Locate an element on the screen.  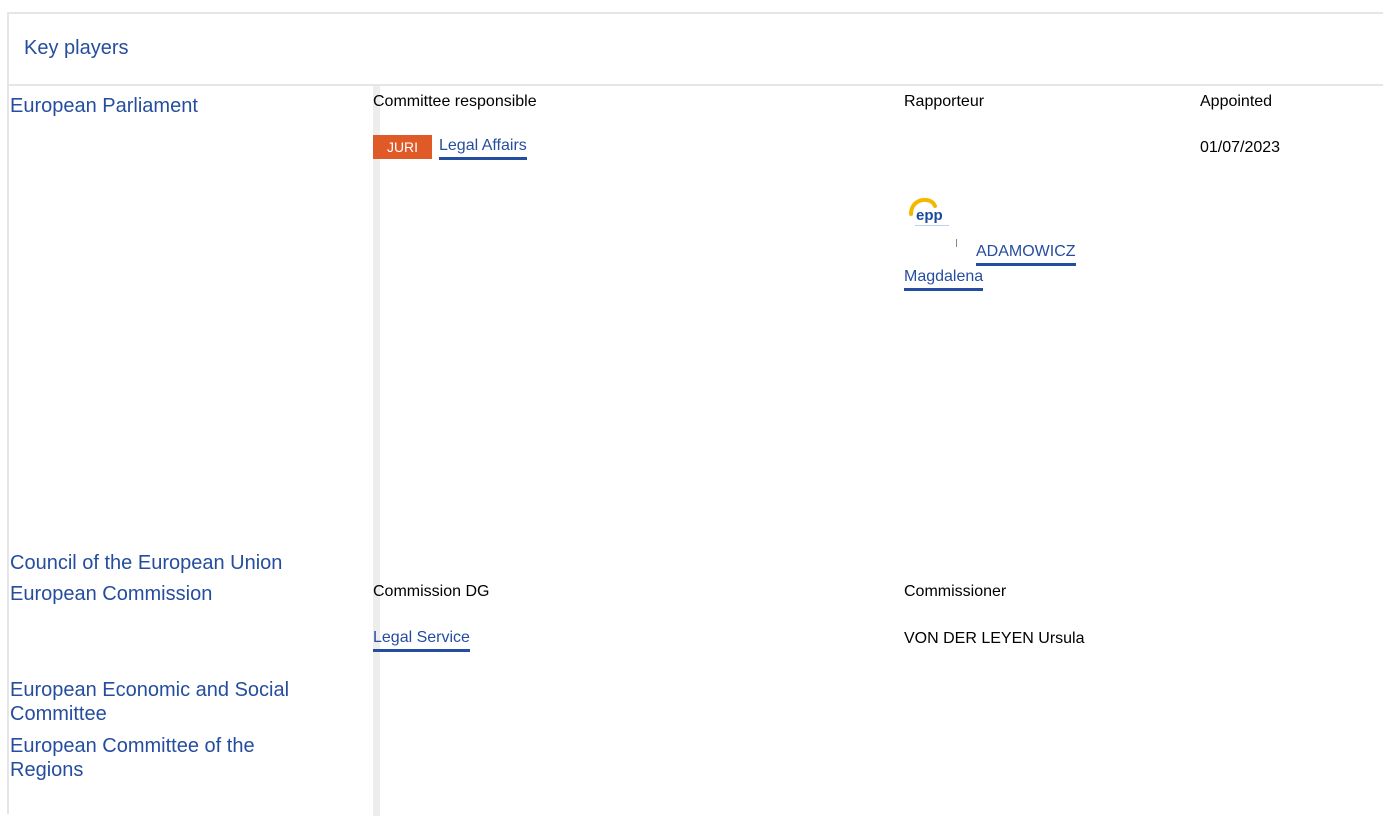
institution-council: Council of the European Union is located at coordinates (146, 563).